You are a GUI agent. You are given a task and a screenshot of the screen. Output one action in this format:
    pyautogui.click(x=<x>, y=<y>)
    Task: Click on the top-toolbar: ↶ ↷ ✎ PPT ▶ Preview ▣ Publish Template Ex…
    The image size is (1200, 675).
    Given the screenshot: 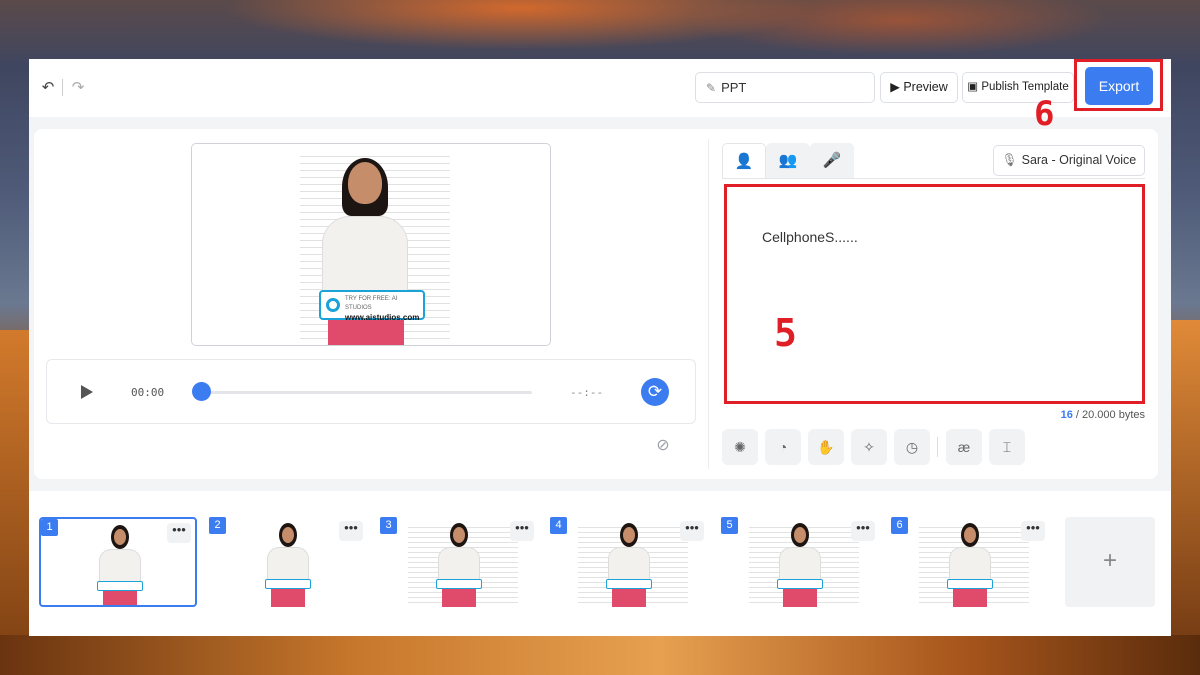 What is the action you would take?
    pyautogui.click(x=600, y=96)
    